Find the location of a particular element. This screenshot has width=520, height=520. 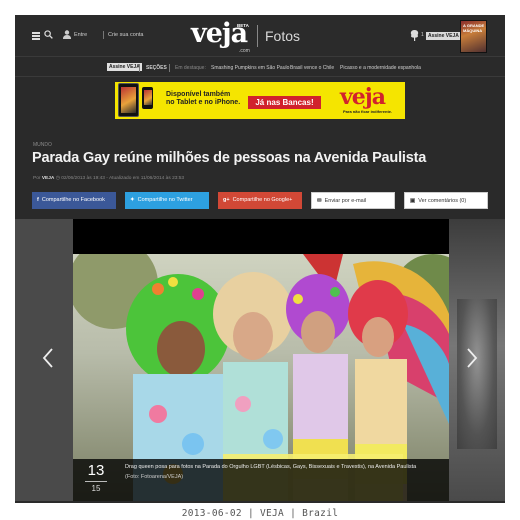

section-title: Fotos is located at coordinates (282, 36).